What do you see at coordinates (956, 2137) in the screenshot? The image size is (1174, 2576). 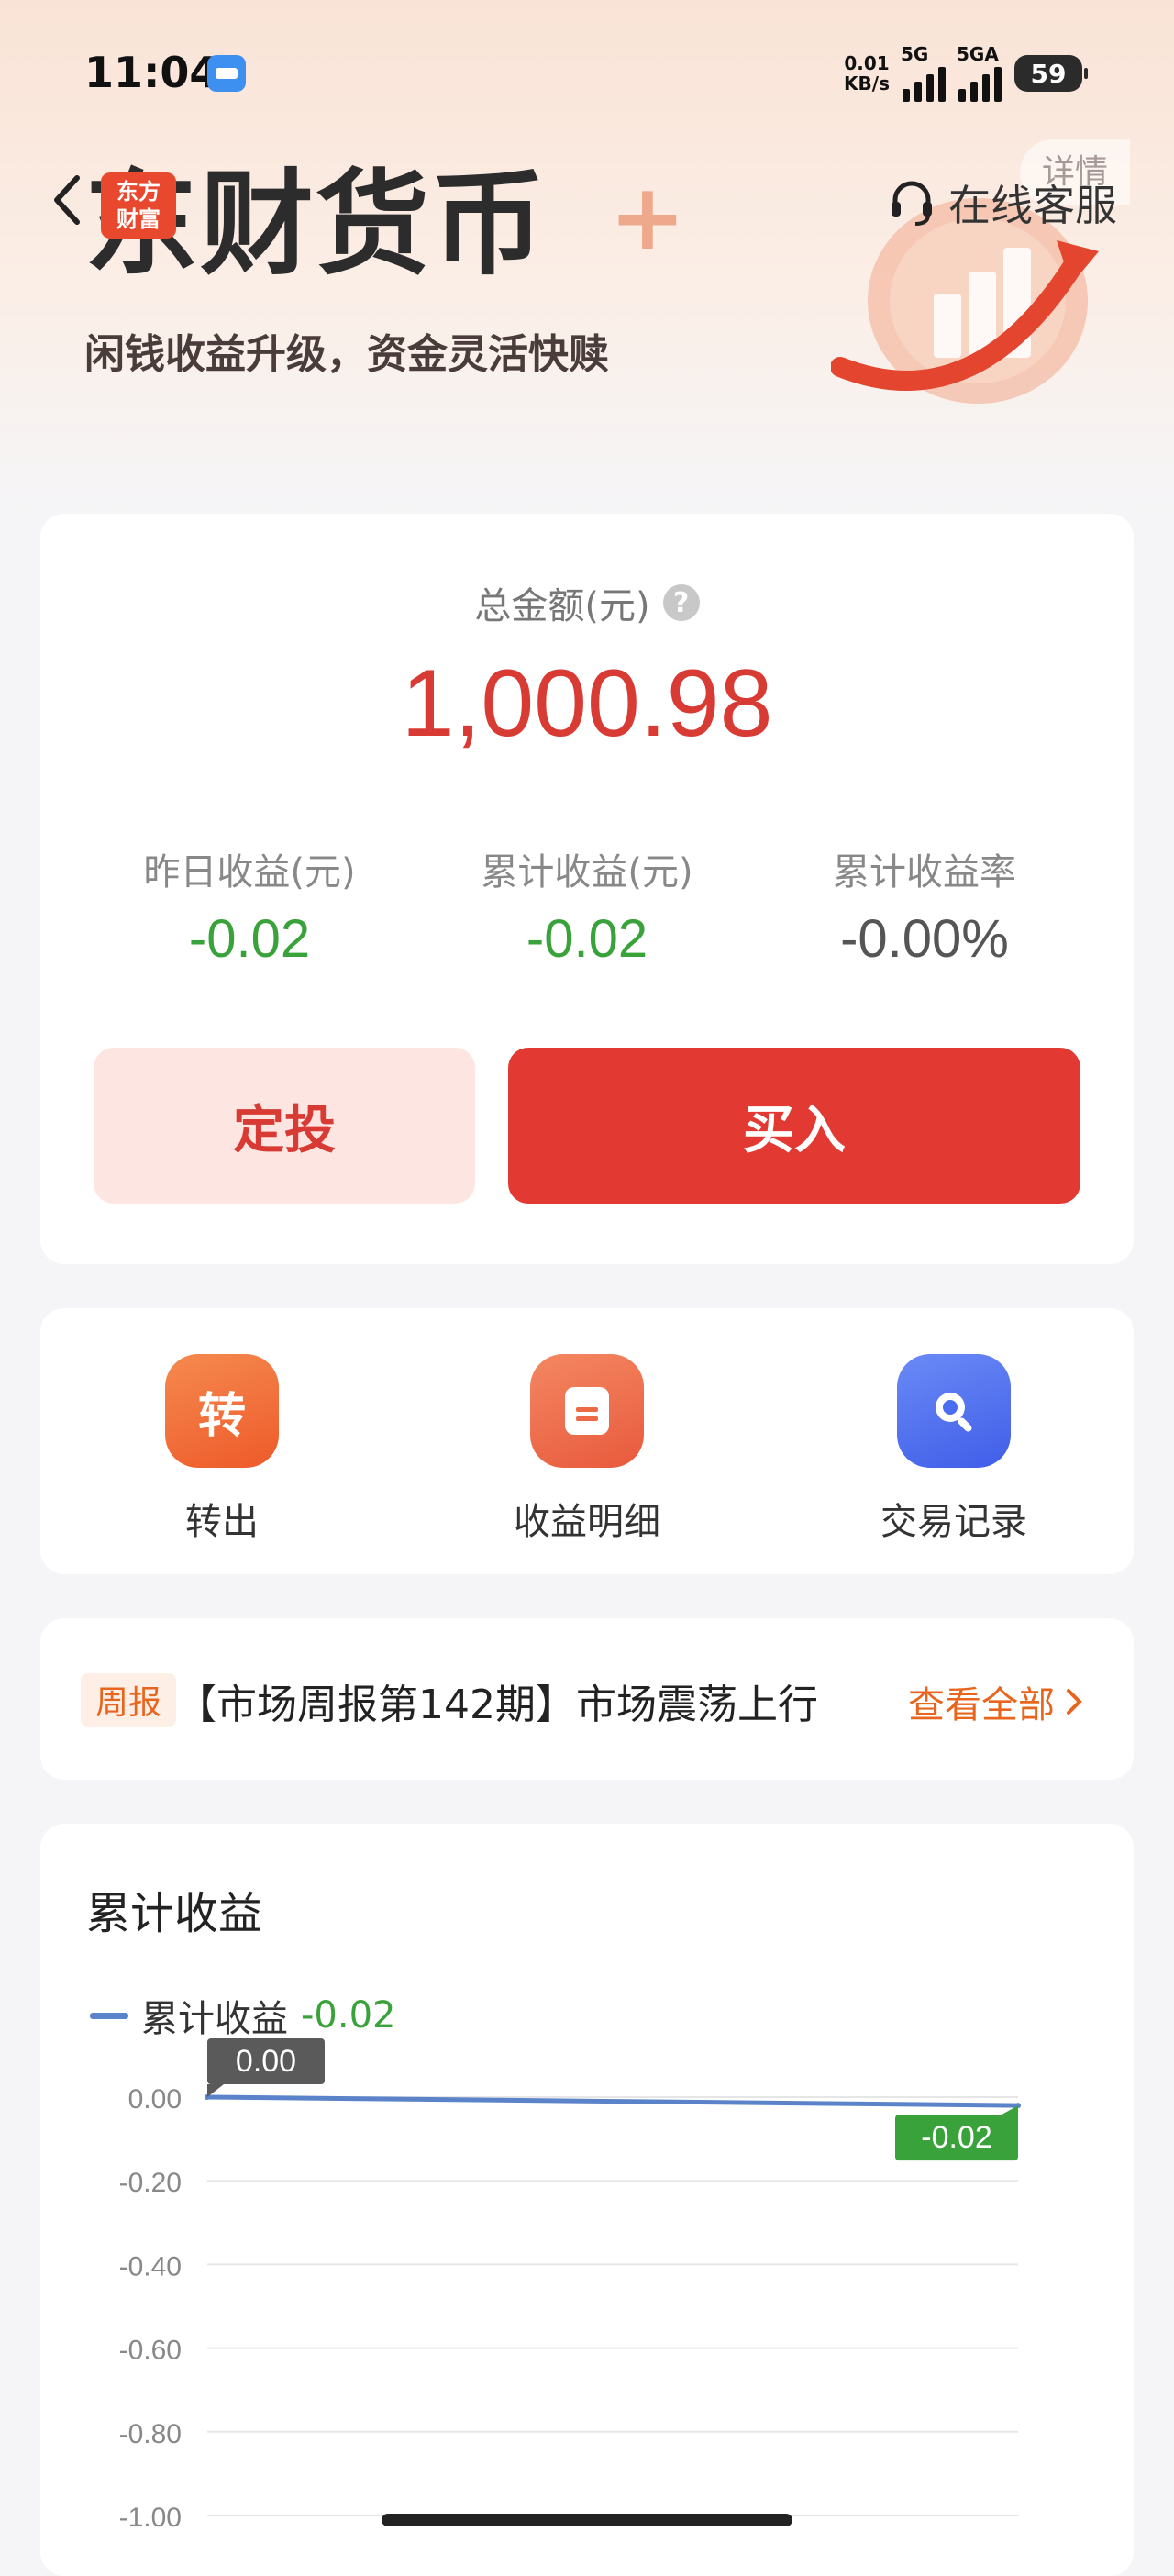 I see `end-data-label: -0.02` at bounding box center [956, 2137].